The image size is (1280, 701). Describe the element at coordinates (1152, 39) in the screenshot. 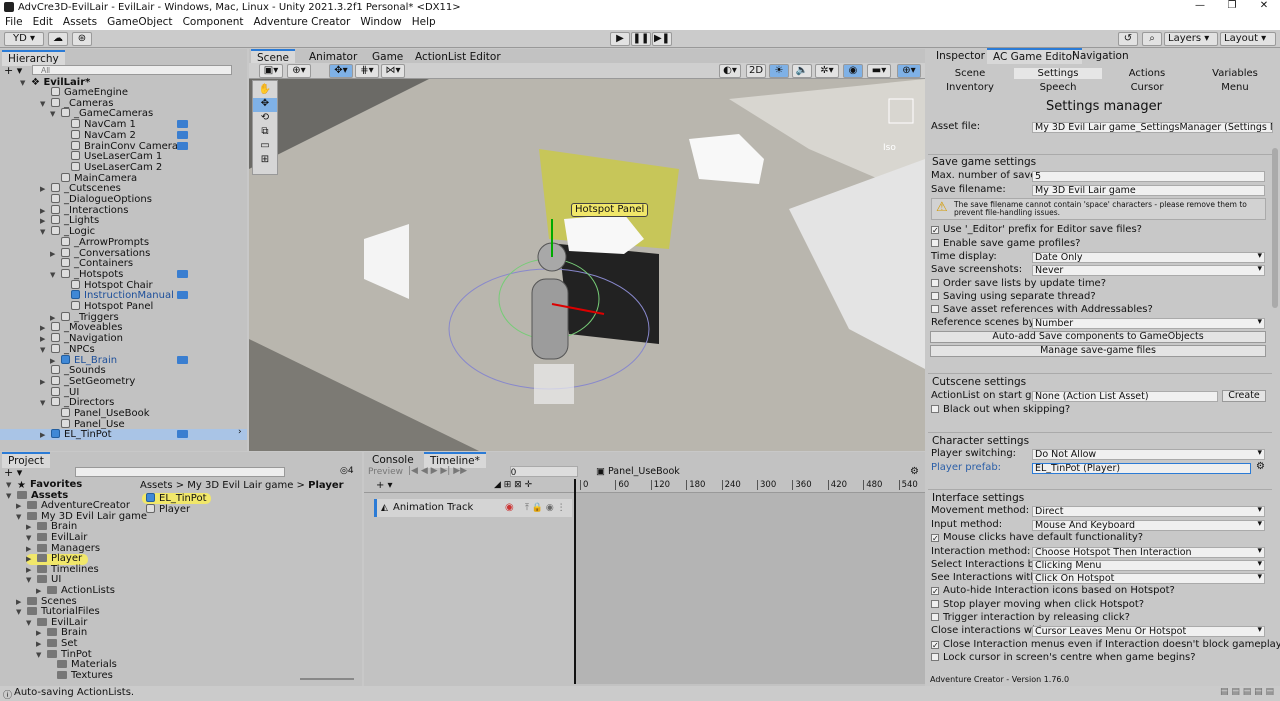

I see `search-icon: ⌕` at that location.